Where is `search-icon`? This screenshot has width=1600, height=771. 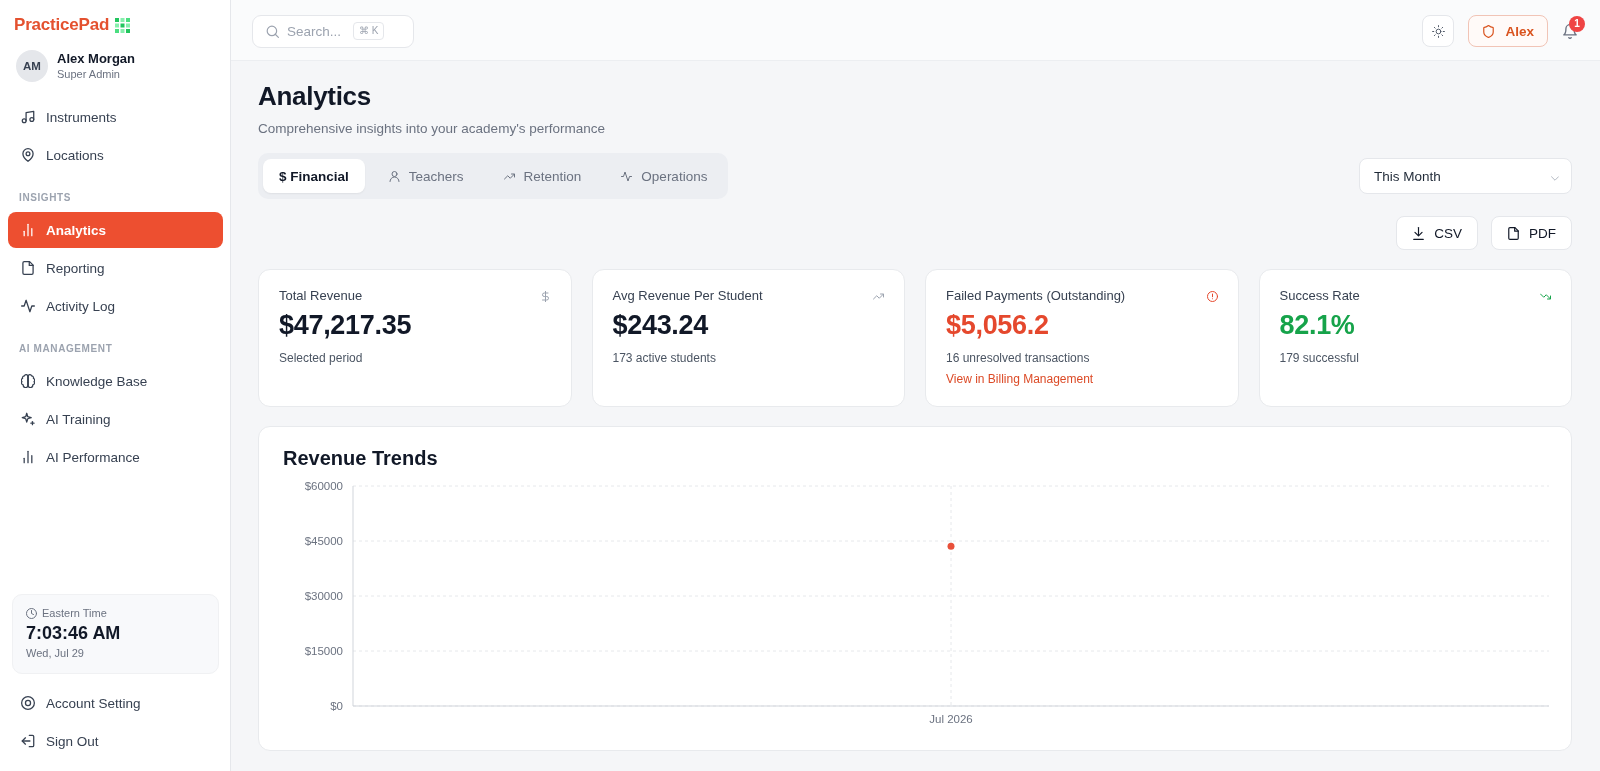
search-icon is located at coordinates (272, 31).